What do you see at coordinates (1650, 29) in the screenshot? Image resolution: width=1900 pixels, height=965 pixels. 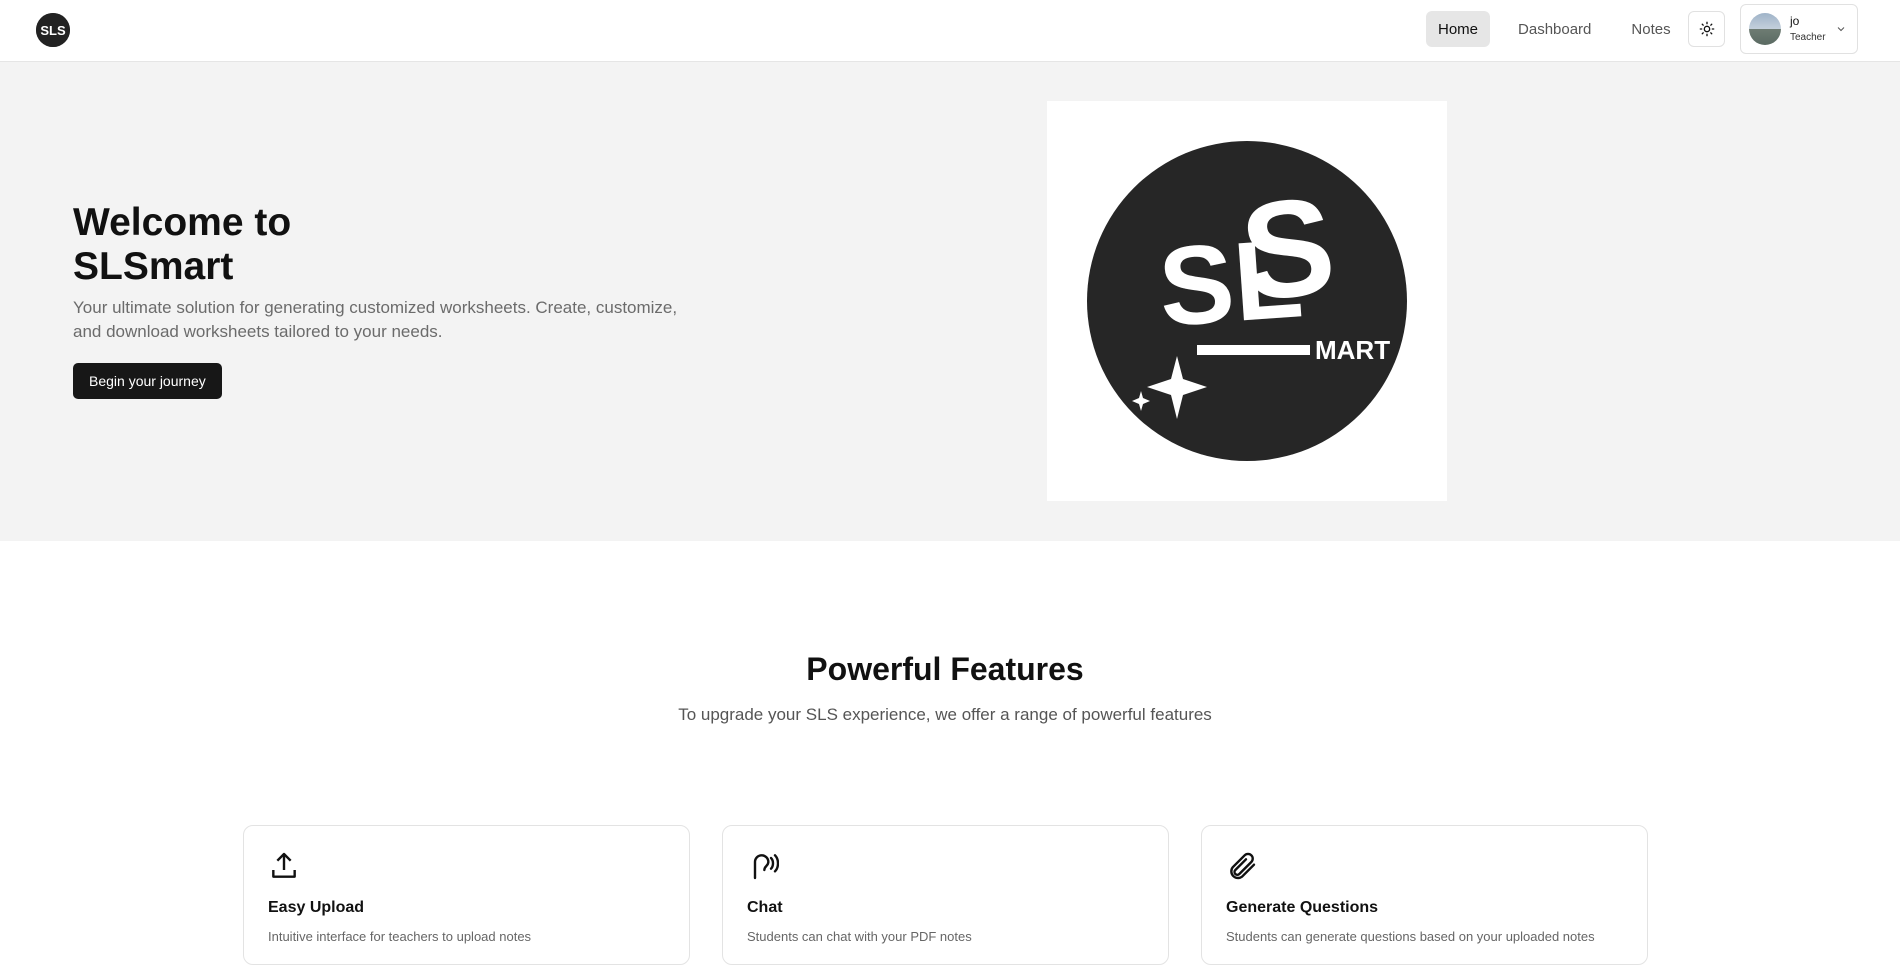 I see `nav-notes: Notes` at bounding box center [1650, 29].